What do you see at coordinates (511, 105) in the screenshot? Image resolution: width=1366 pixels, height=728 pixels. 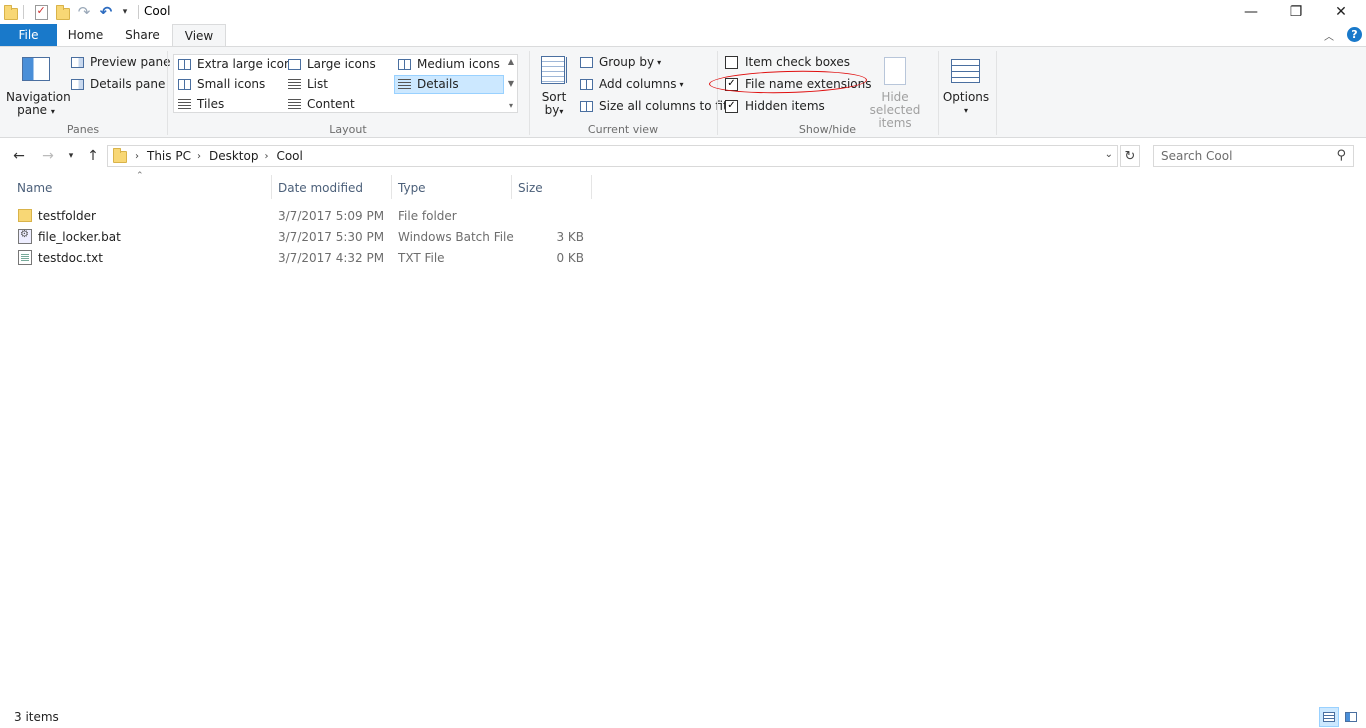 I see `gallery-expand-icon: ▾` at bounding box center [511, 105].